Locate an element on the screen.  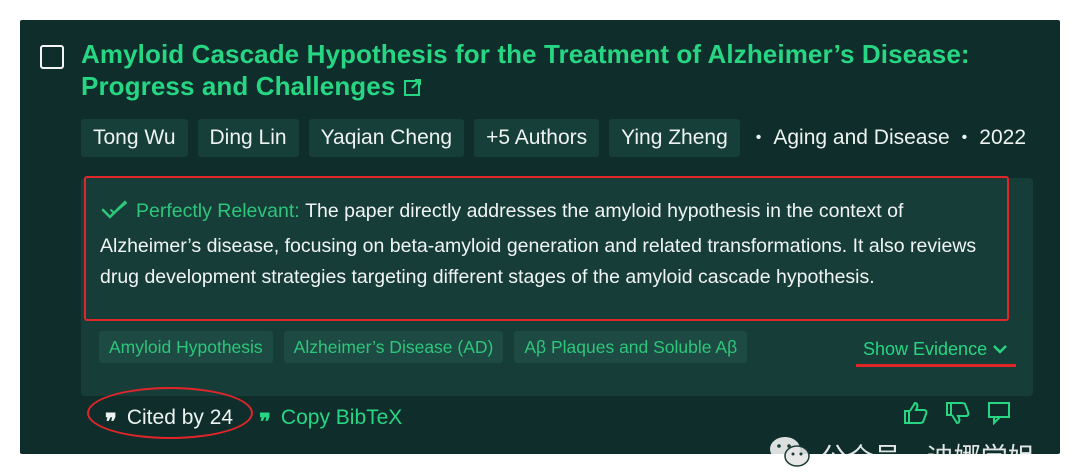
feedback-actions is located at coordinates (965, 413).